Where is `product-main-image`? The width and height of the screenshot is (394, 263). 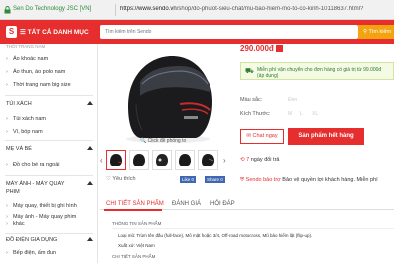
product-main-image is located at coordinates (167, 95).